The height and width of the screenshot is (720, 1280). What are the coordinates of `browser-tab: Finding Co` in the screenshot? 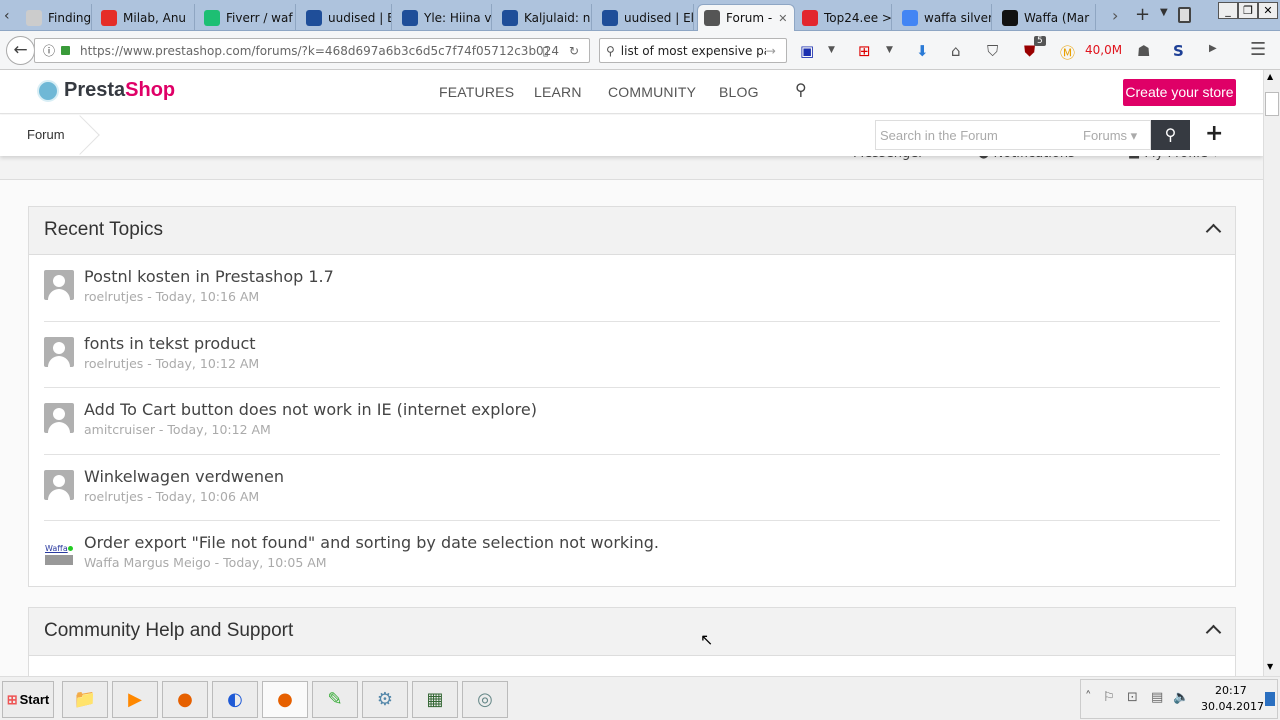 It's located at (56, 17).